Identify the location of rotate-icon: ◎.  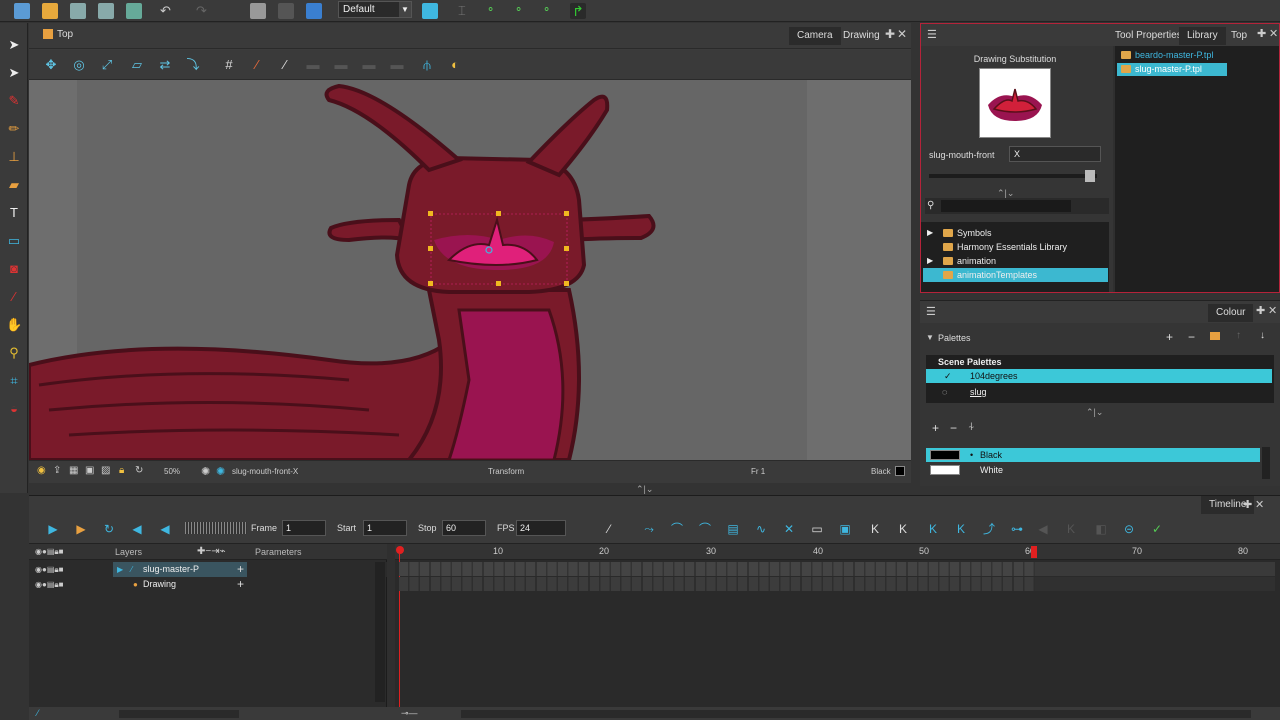
(79, 65).